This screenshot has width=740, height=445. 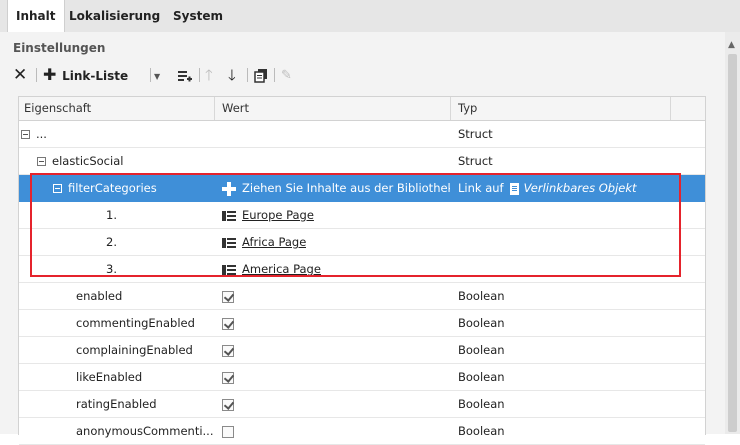 What do you see at coordinates (116, 404) in the screenshot?
I see `property-name: ratingEnabled` at bounding box center [116, 404].